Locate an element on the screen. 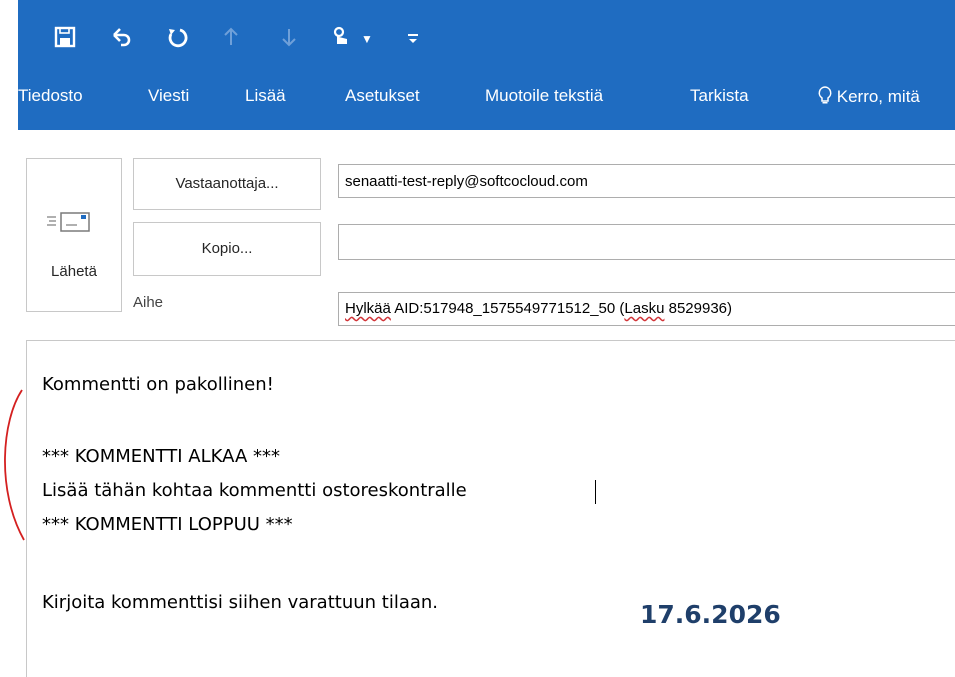 This screenshot has width=955, height=677. lightbulb-icon is located at coordinates (825, 95).